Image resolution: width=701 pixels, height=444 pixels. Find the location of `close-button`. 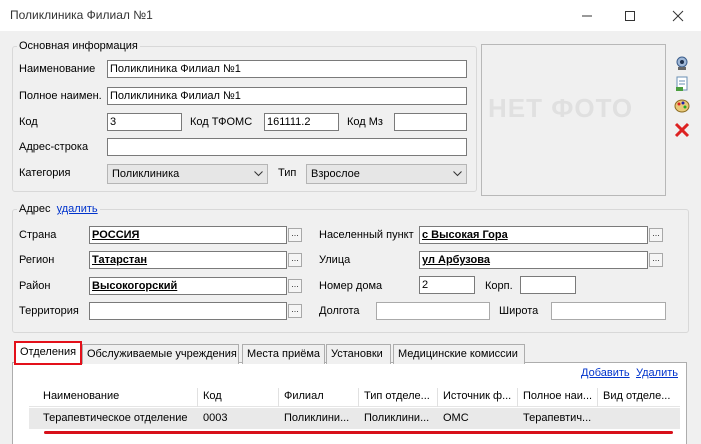

close-button is located at coordinates (678, 15).